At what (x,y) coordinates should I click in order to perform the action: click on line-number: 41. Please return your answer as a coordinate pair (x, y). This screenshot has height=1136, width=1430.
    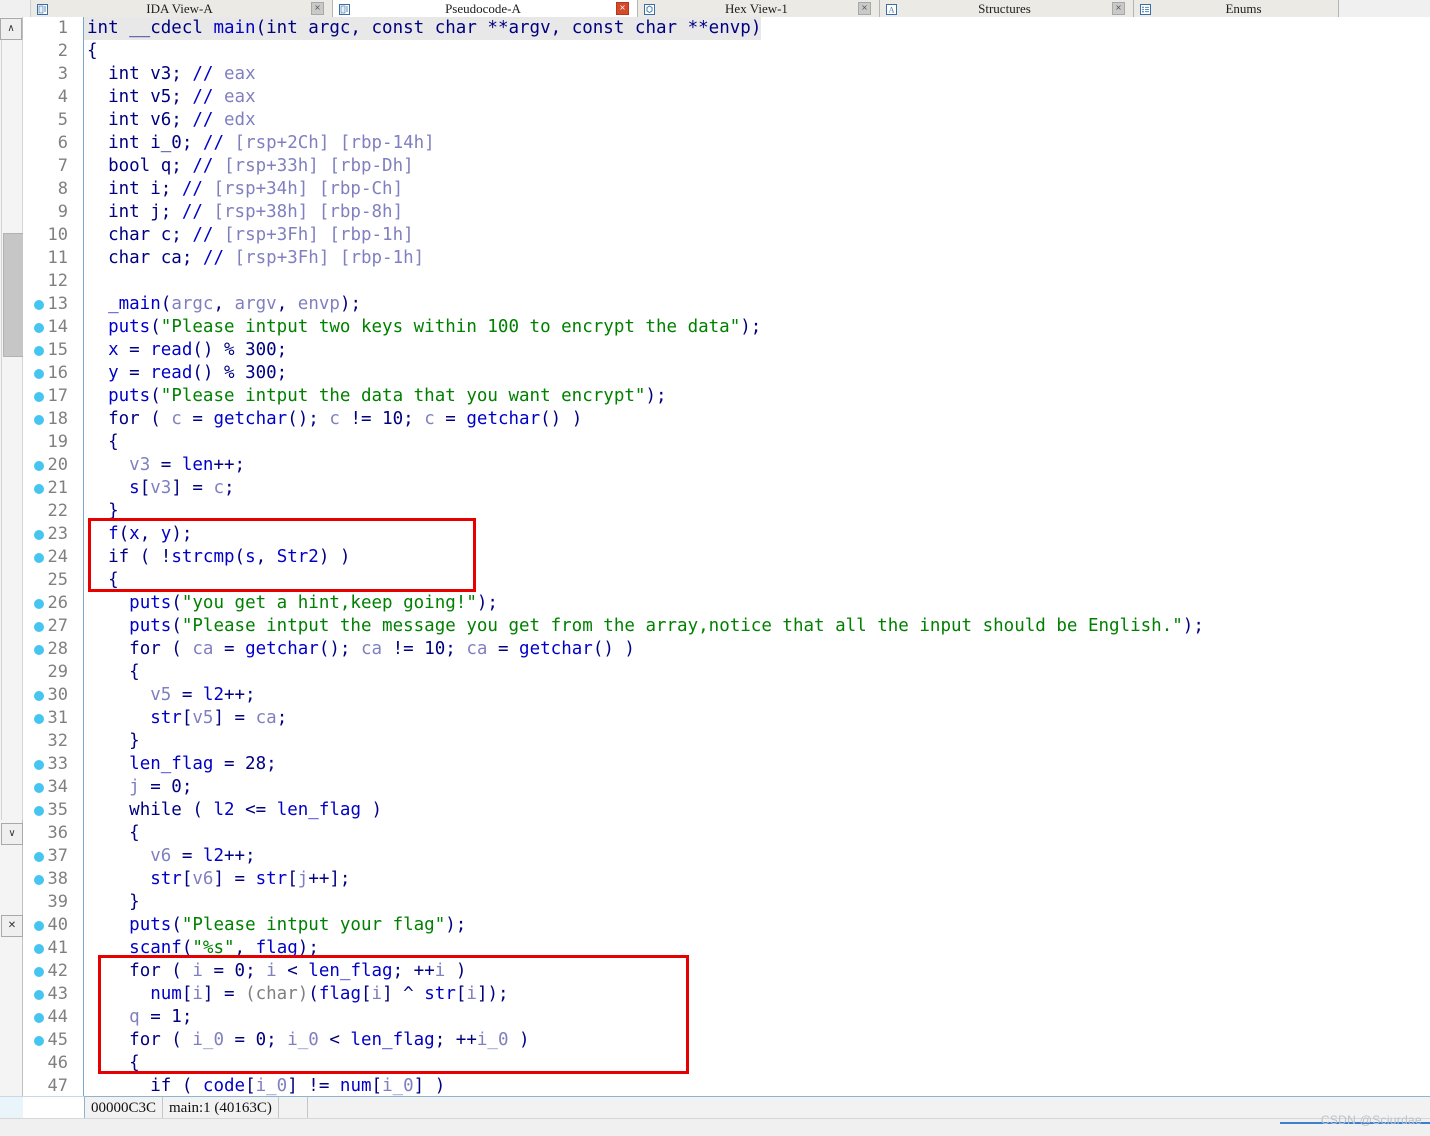
    Looking at the image, I should click on (57, 948).